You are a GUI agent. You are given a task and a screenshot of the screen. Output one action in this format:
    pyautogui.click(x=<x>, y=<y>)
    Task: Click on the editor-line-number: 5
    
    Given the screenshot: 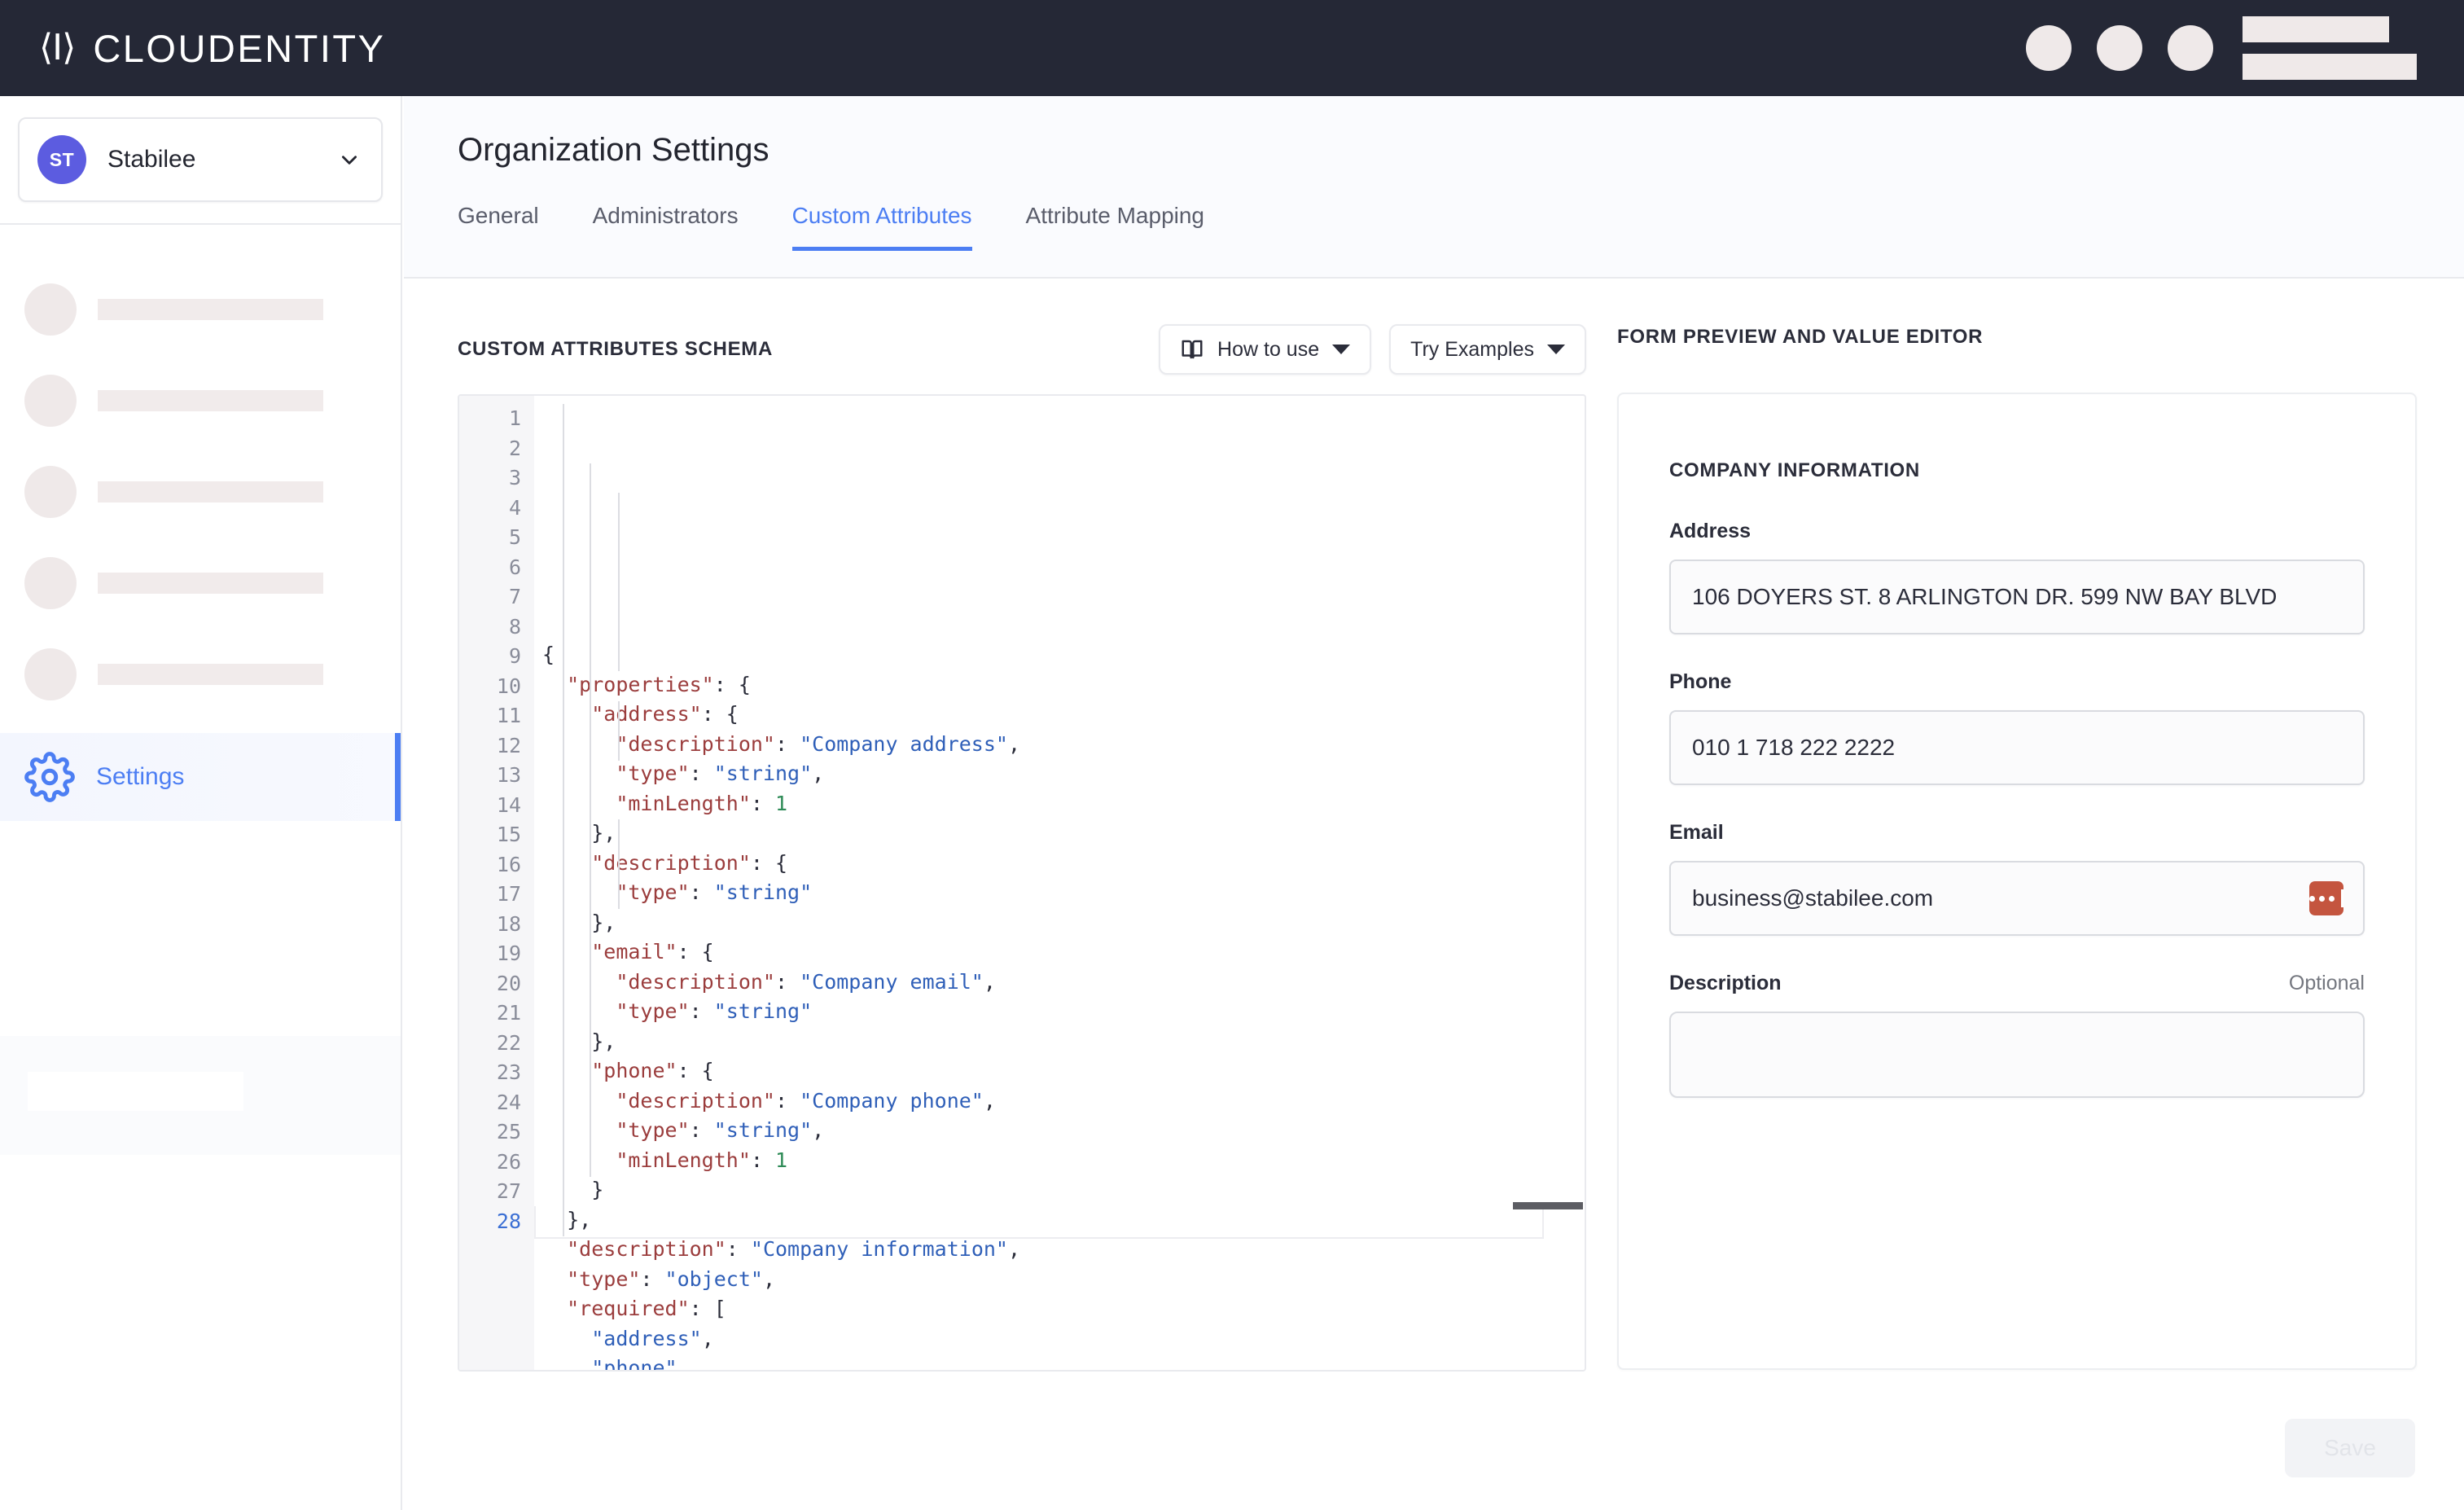 What is the action you would take?
    pyautogui.click(x=514, y=537)
    